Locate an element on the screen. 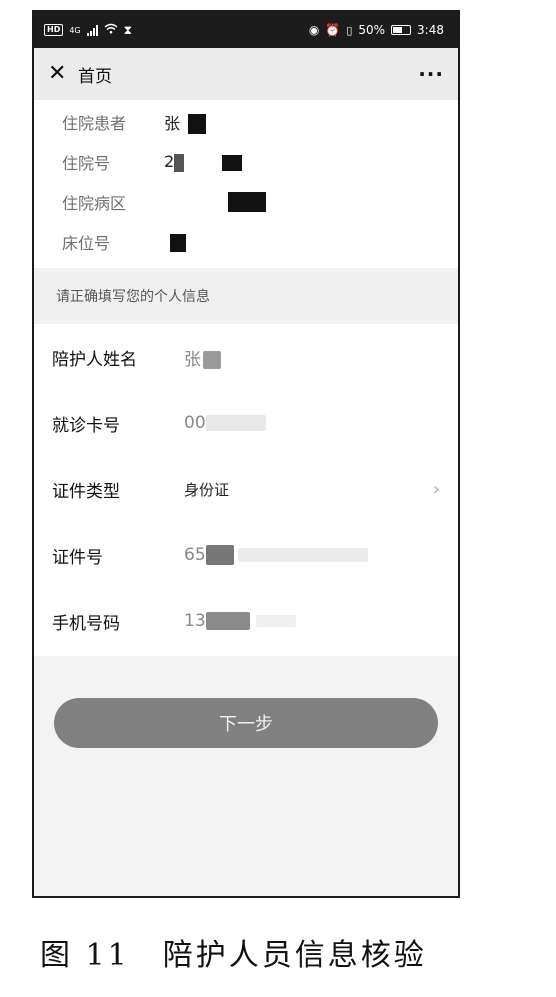 The height and width of the screenshot is (997, 556). hourglass-icon: ⧗ is located at coordinates (128, 29).